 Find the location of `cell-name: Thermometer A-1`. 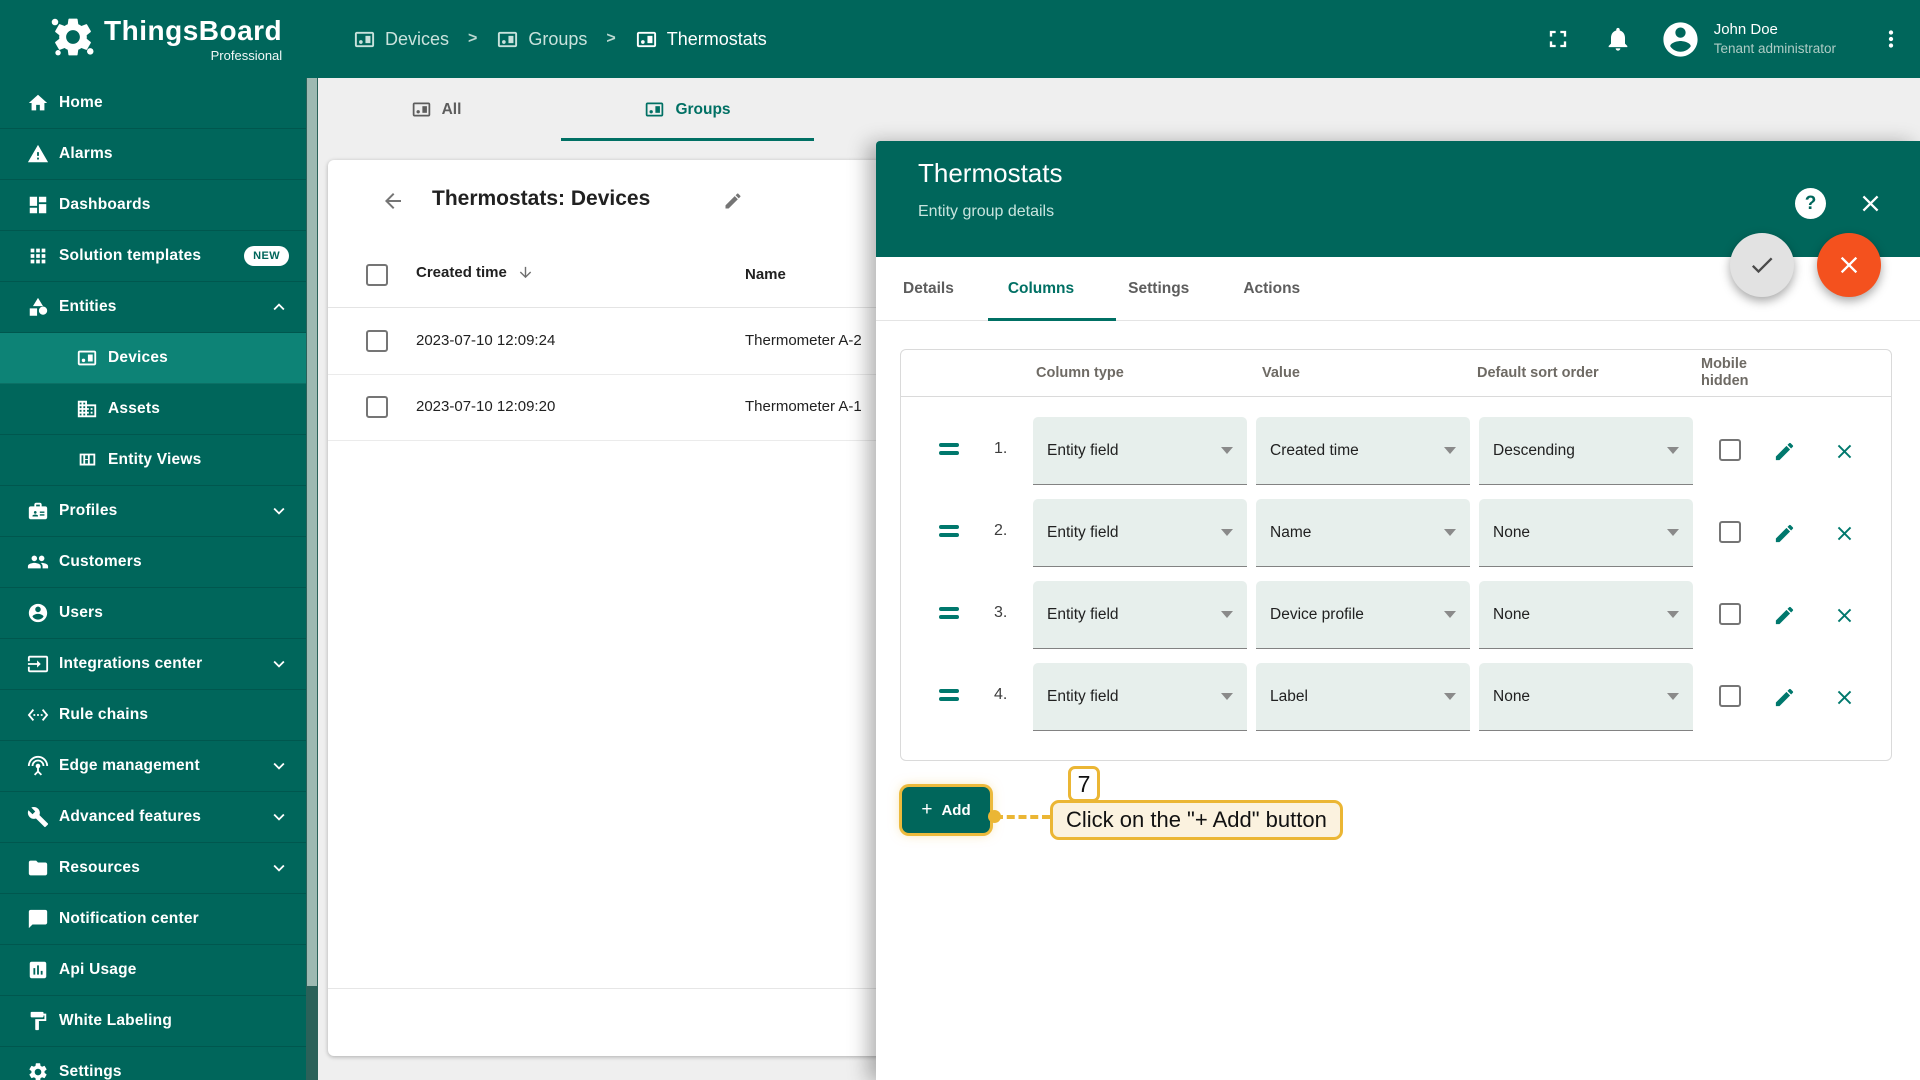

cell-name: Thermometer A-1 is located at coordinates (803, 406).